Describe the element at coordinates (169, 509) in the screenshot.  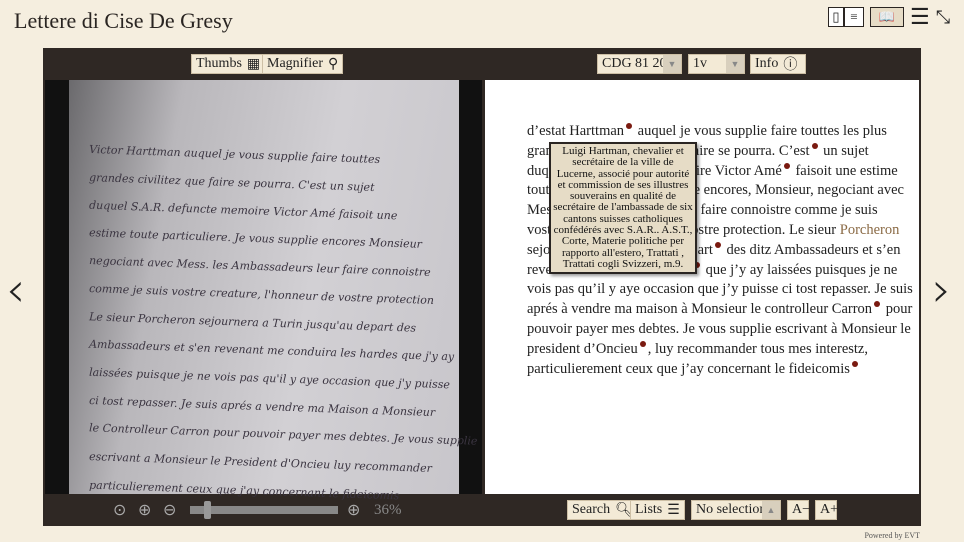
I see `zoom-out-icon: ⊖` at that location.